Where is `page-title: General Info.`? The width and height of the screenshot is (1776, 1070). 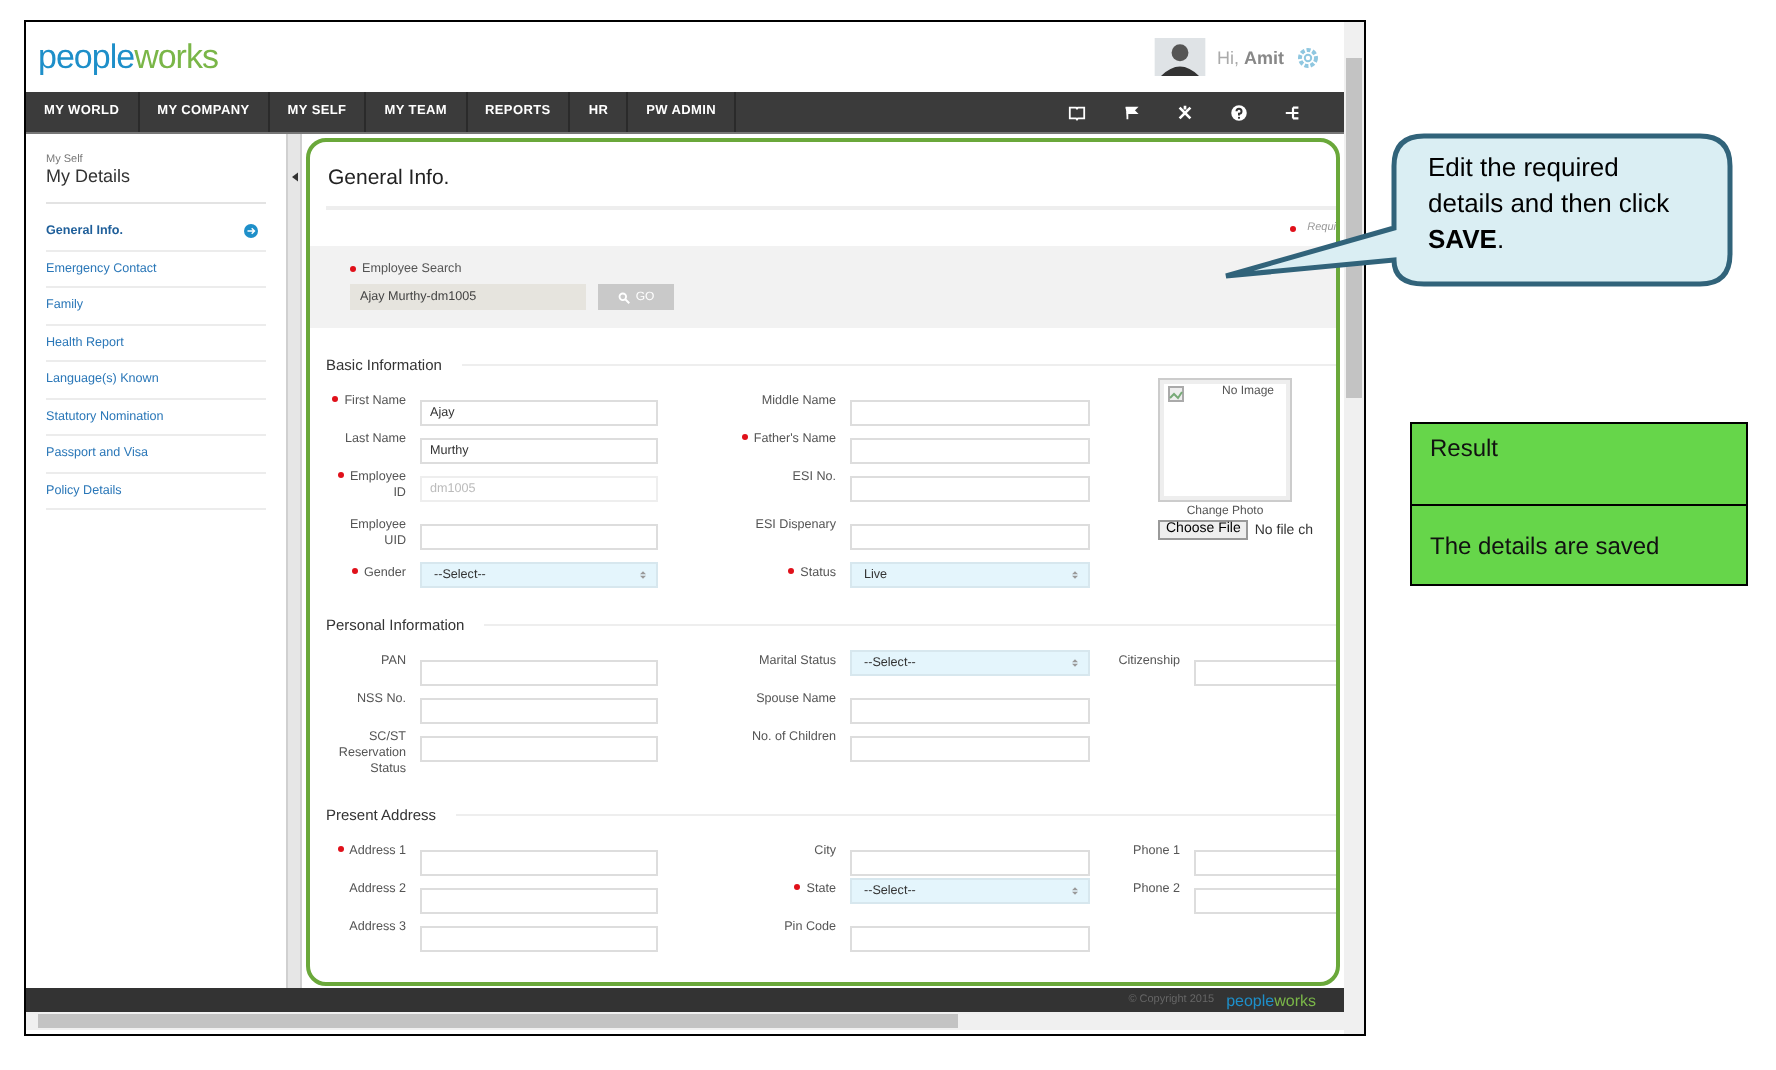
page-title: General Info. is located at coordinates (831, 176).